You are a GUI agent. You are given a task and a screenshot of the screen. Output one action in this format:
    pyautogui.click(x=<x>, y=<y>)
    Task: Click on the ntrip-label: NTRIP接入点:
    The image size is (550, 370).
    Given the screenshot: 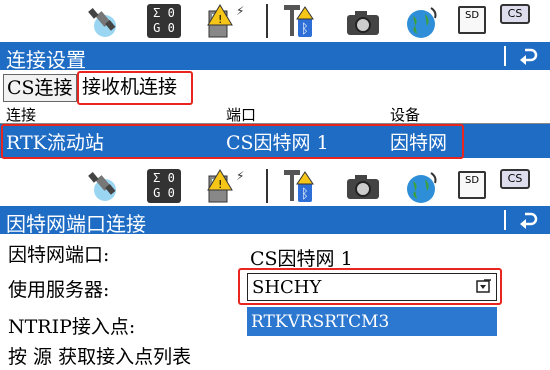 What is the action you would take?
    pyautogui.click(x=72, y=327)
    